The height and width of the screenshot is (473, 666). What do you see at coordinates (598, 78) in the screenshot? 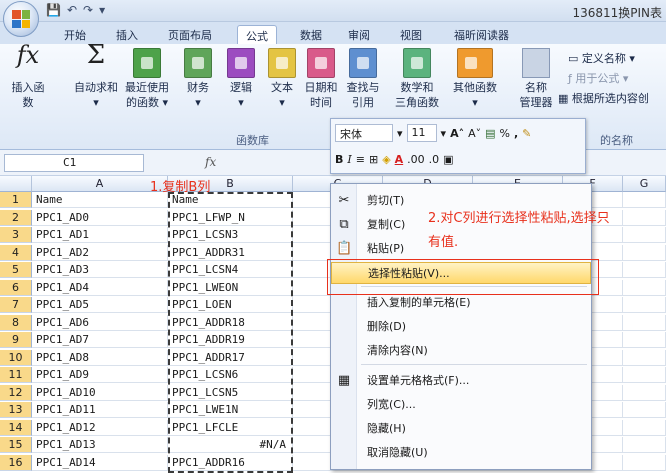
I see `use-in-formula-button: ƒ 用于公式 ▾` at bounding box center [598, 78].